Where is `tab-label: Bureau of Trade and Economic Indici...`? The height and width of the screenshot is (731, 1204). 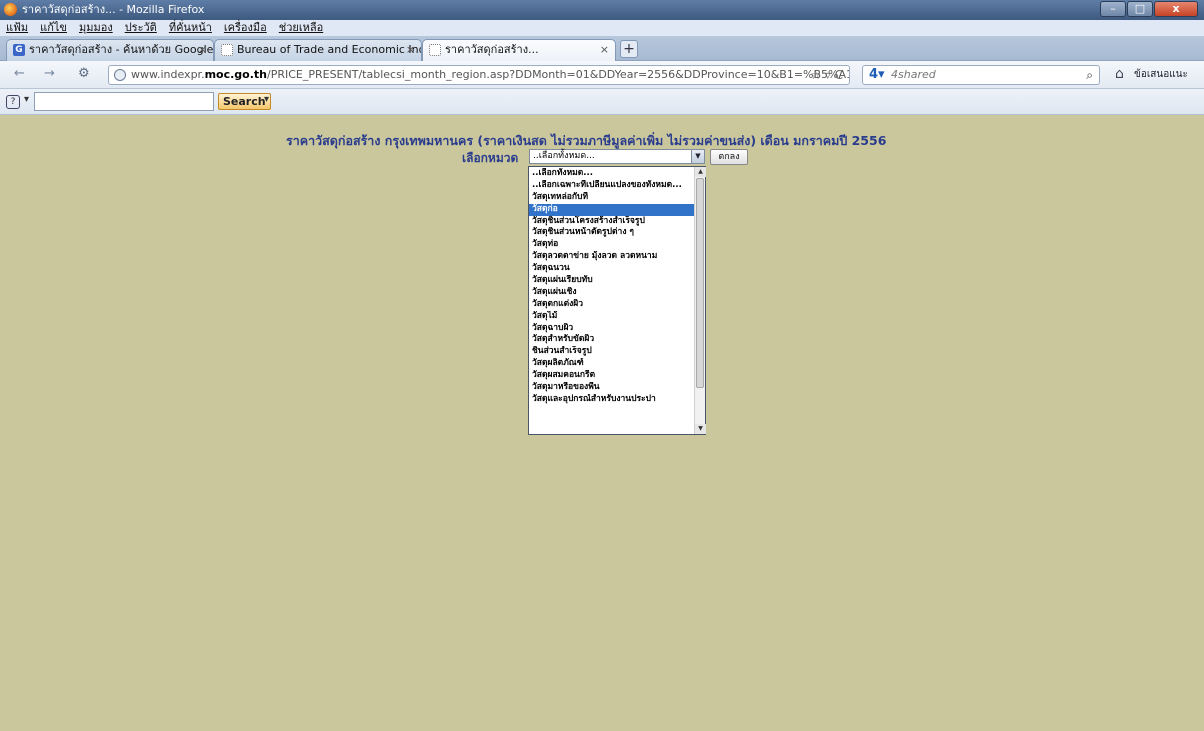
tab-label: Bureau of Trade and Economic Indici... is located at coordinates (329, 49).